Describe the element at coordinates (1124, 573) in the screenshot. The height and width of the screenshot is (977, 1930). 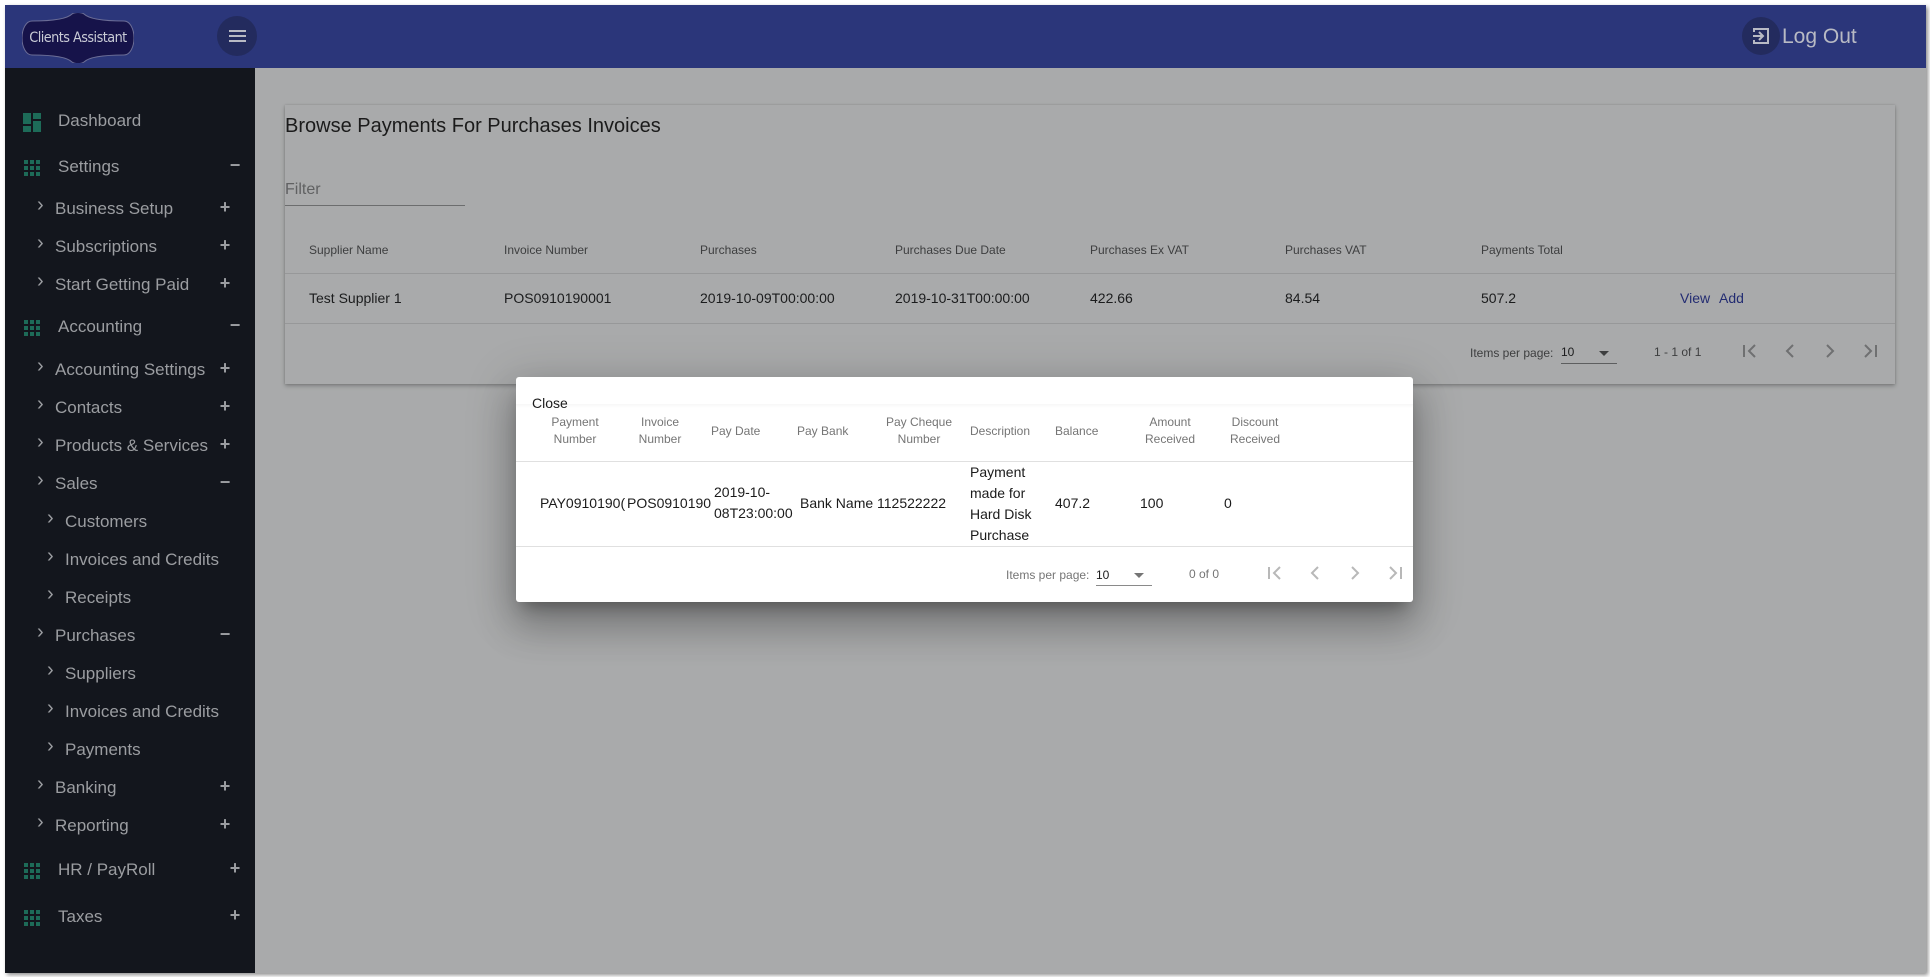
I see `dialog-items-per-page-select: 10` at that location.